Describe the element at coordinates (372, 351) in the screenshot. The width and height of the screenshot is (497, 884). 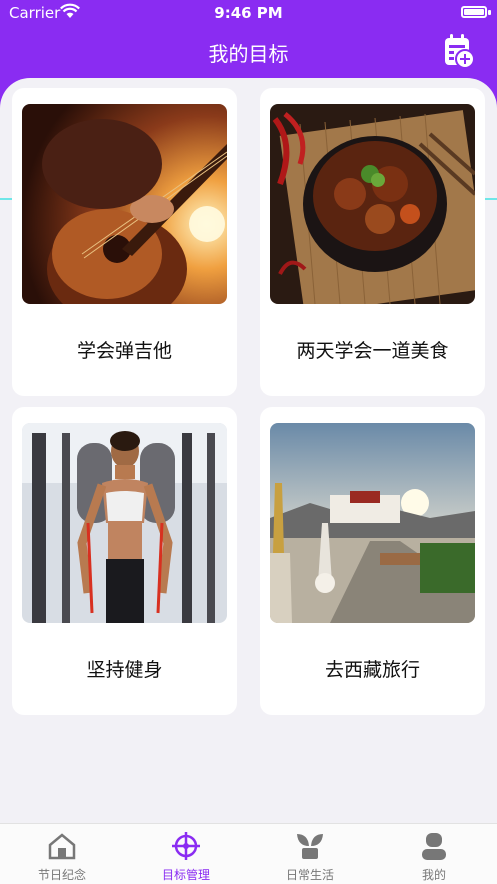
I see `goal-label: 两天学会一道美食` at that location.